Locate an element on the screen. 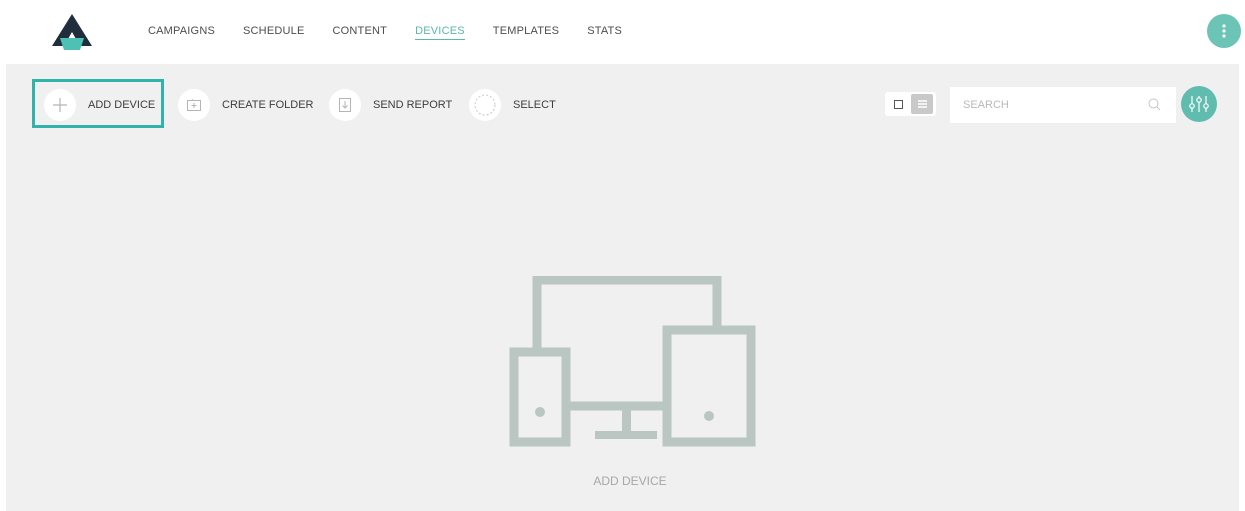 The height and width of the screenshot is (511, 1245). search-box is located at coordinates (1063, 105).